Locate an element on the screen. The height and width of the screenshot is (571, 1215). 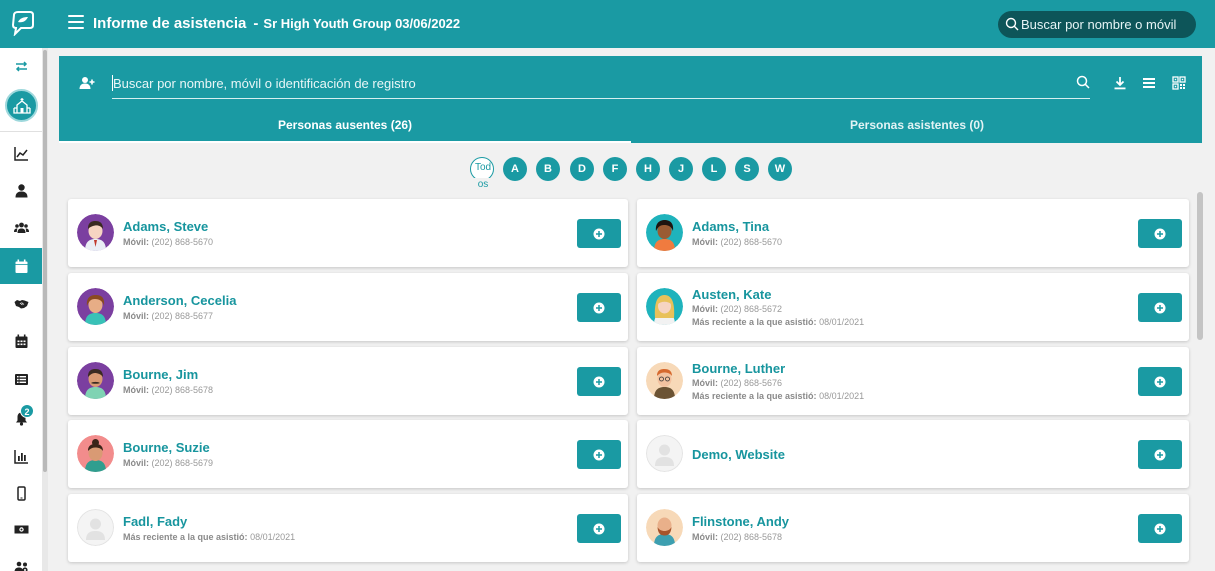
app-logo-icon is located at coordinates (23, 23).